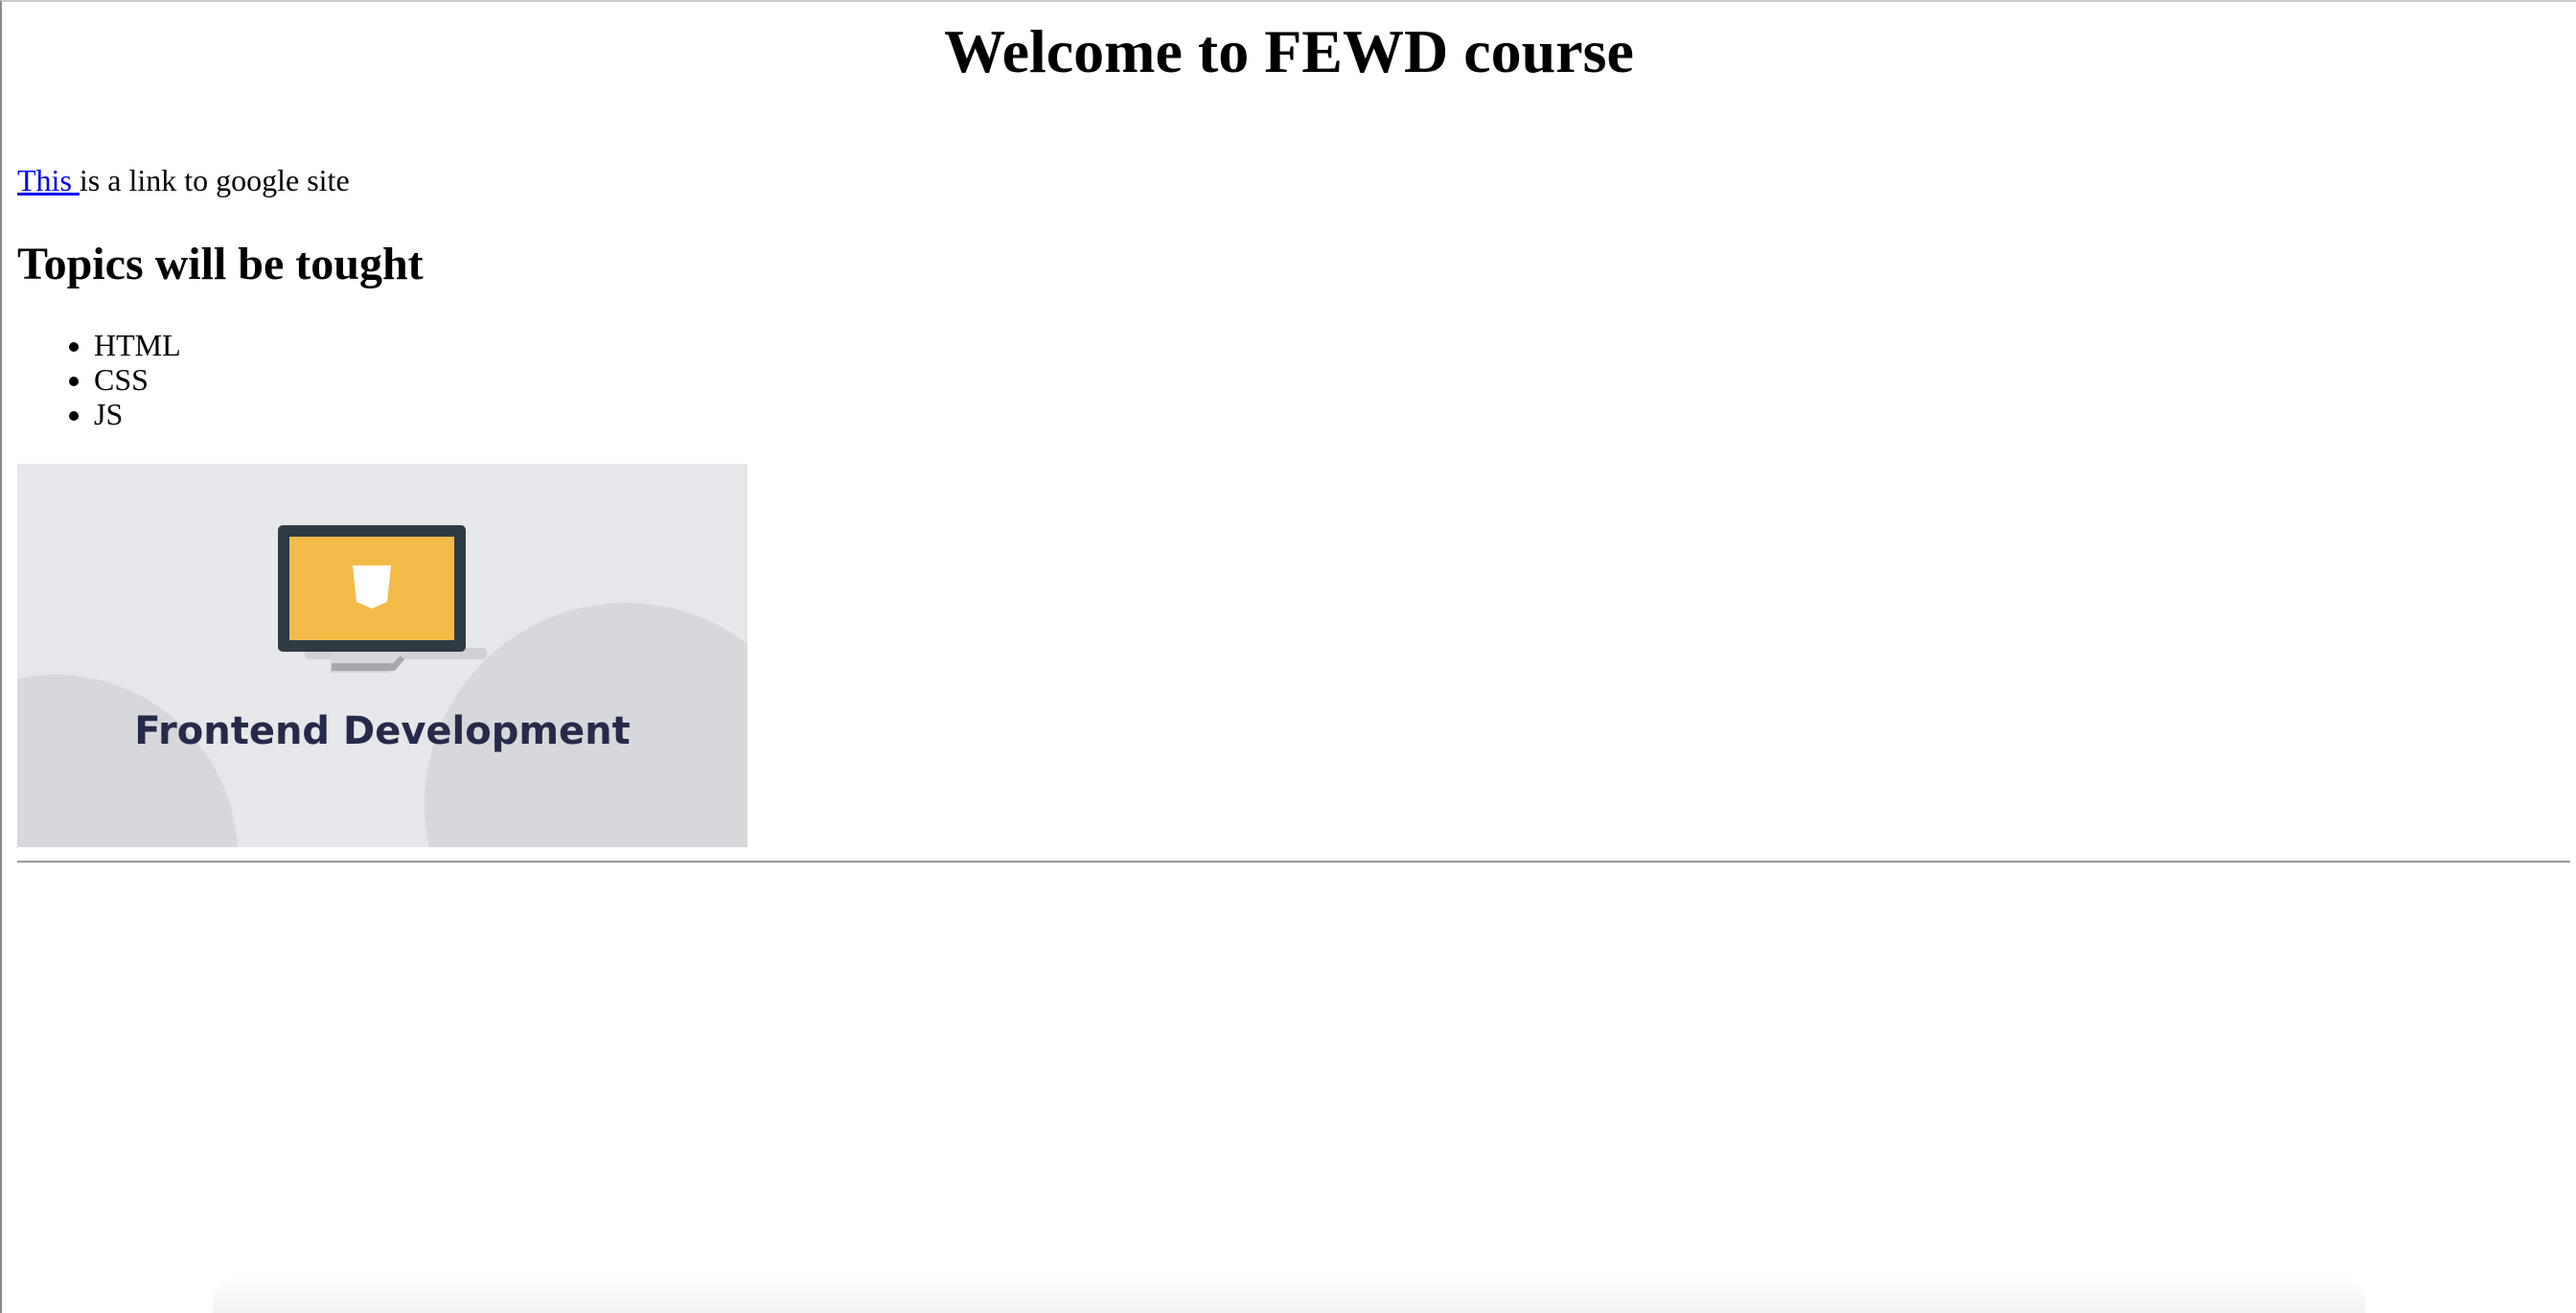  What do you see at coordinates (1293, 863) in the screenshot?
I see `horizontal-rule` at bounding box center [1293, 863].